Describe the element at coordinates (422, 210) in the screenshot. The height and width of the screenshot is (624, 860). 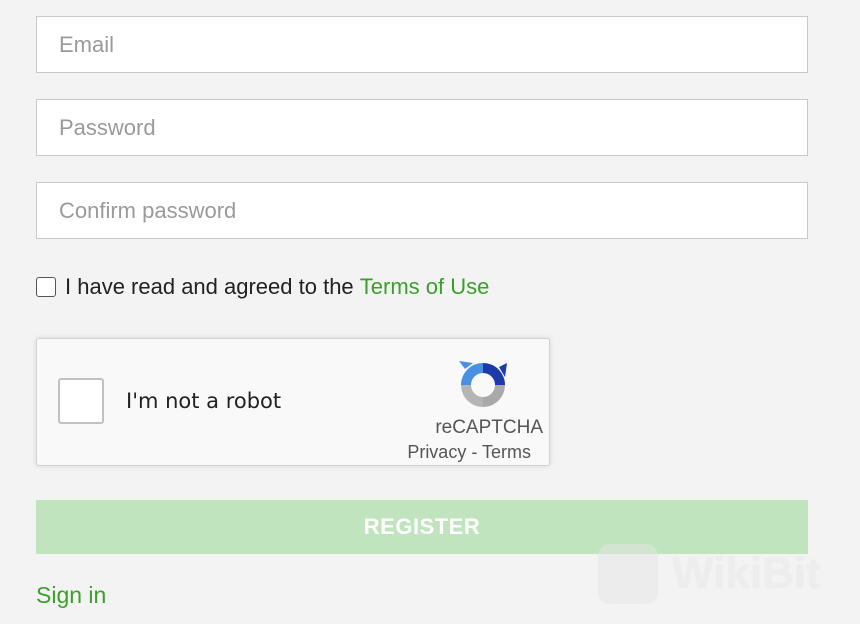
I see `confirm-password-field` at that location.